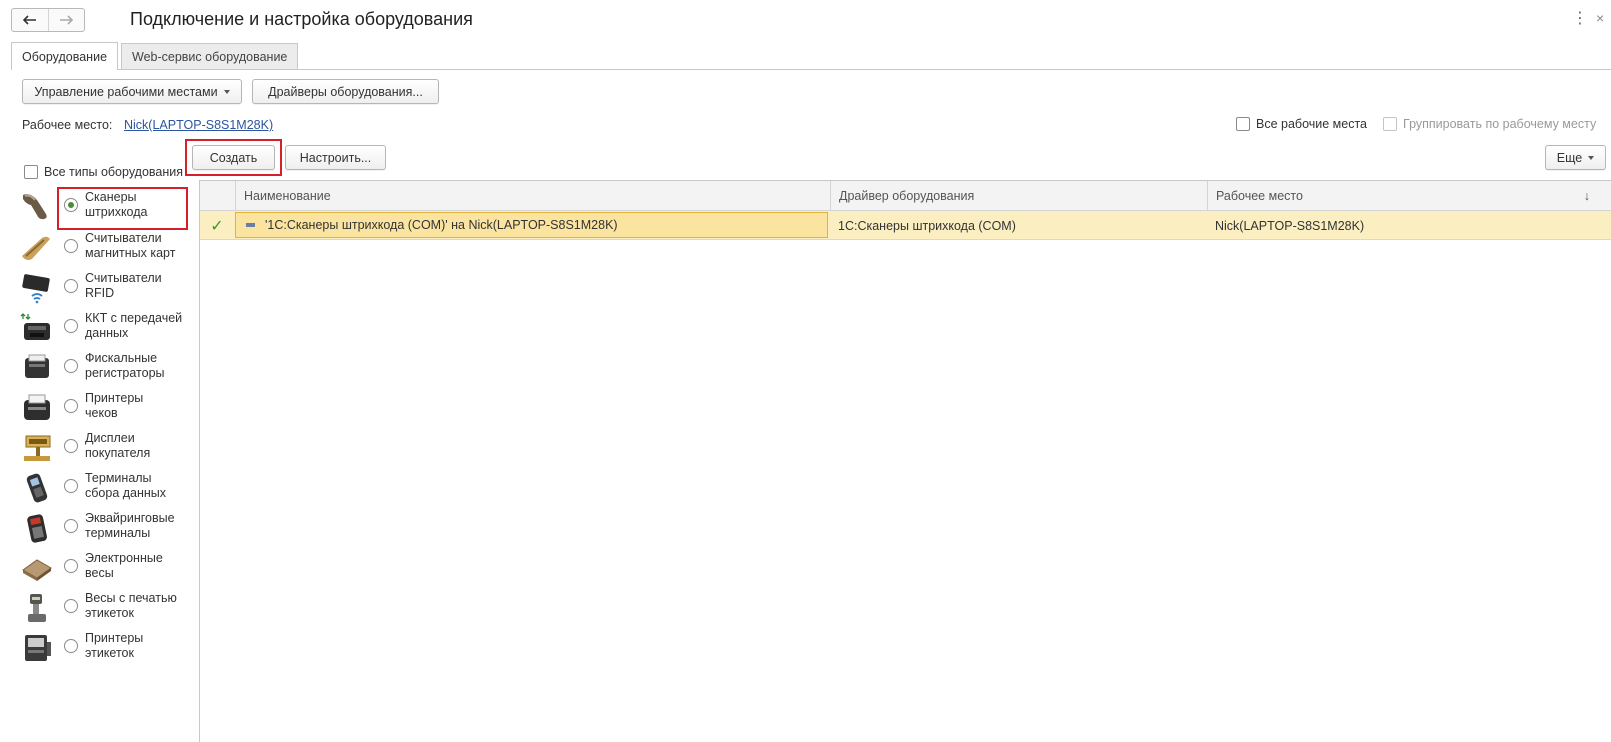 Image resolution: width=1611 pixels, height=742 pixels. Describe the element at coordinates (124, 565) in the screenshot. I see `type-label: Электронные весы` at that location.